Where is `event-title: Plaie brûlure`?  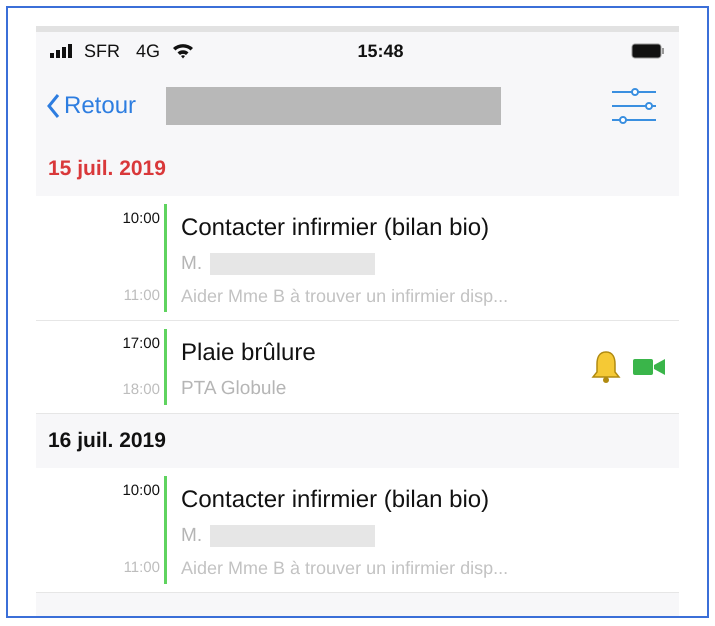 event-title: Plaie brûlure is located at coordinates (249, 353).